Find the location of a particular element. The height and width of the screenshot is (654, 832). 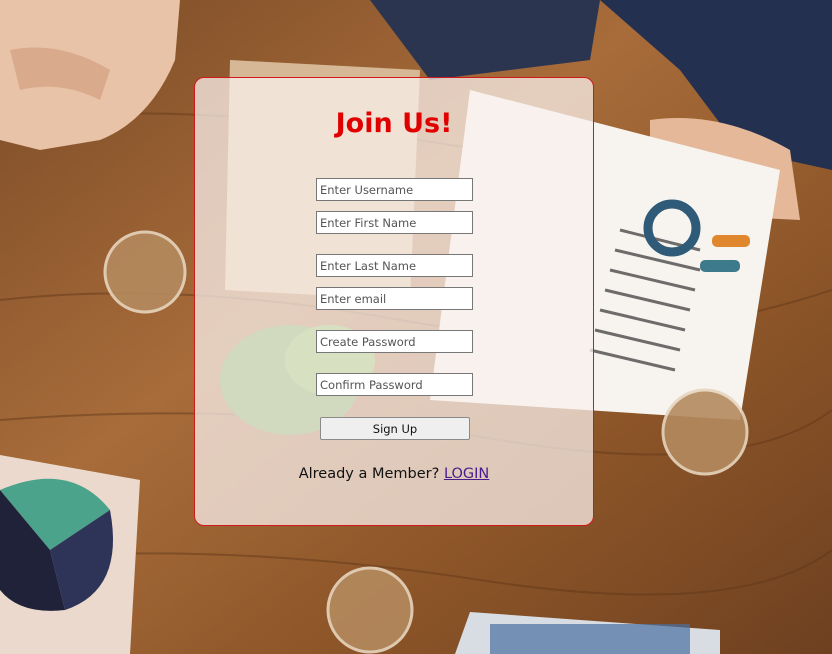

login-link: LOGIN is located at coordinates (466, 474).